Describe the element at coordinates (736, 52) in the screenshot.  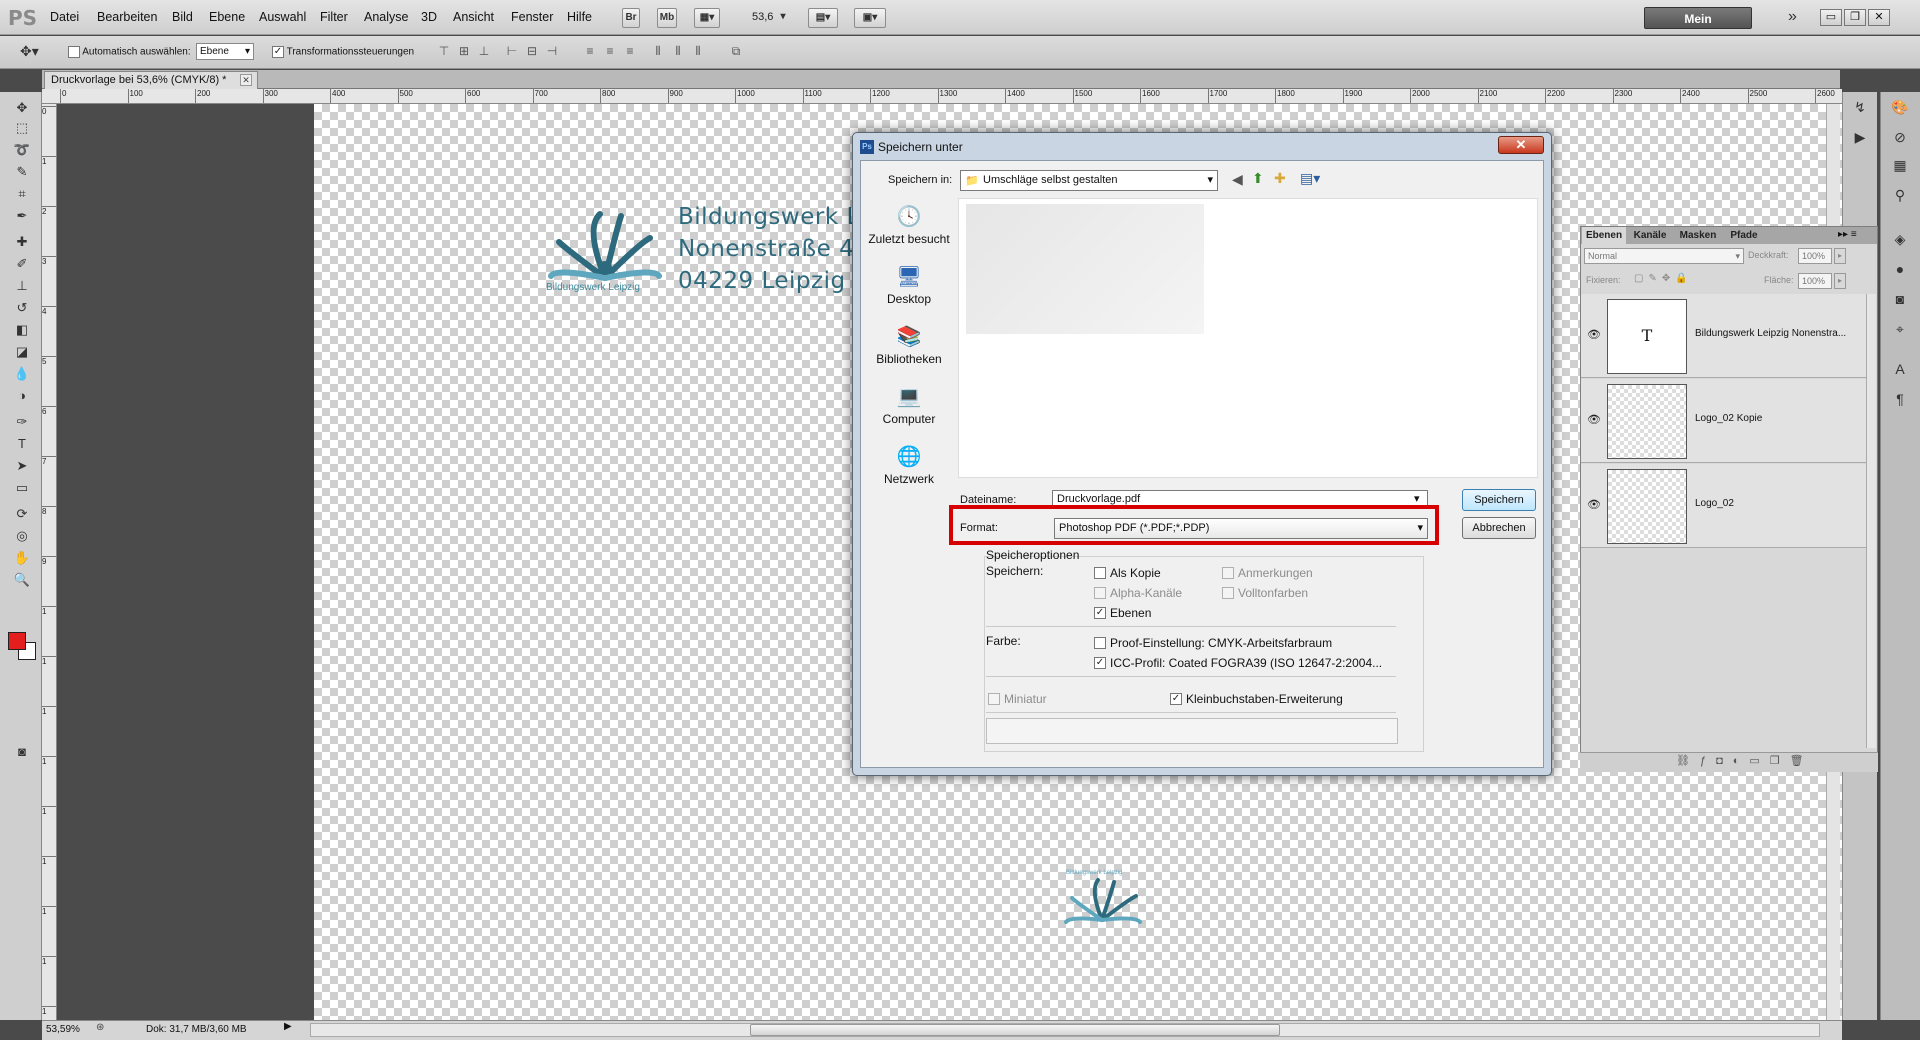
I see `auto-align-icon: ⧉` at that location.